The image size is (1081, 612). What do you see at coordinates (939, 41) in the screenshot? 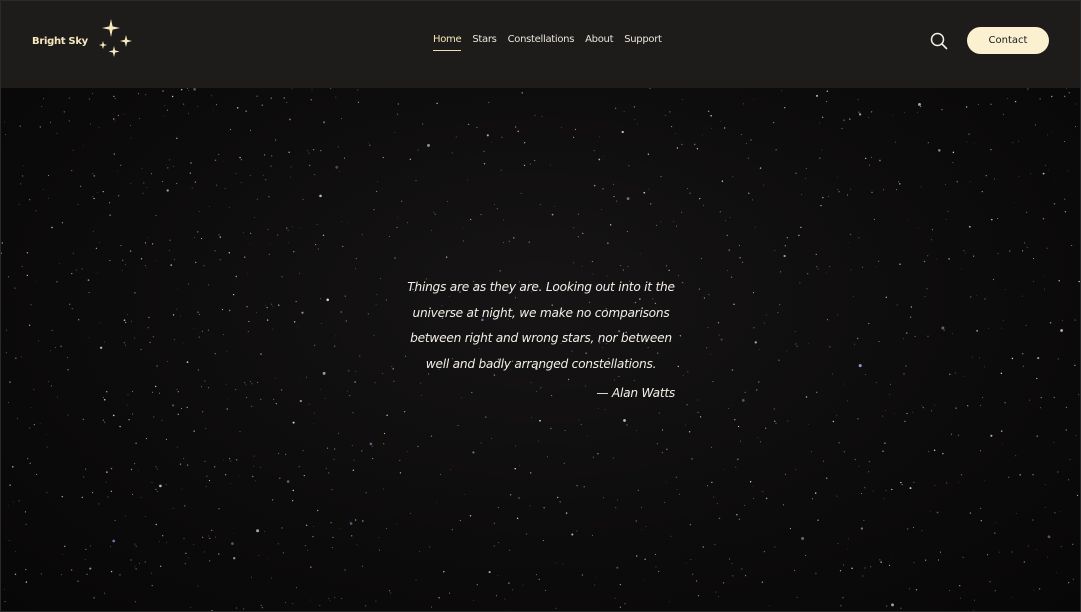
I see `search-icon` at bounding box center [939, 41].